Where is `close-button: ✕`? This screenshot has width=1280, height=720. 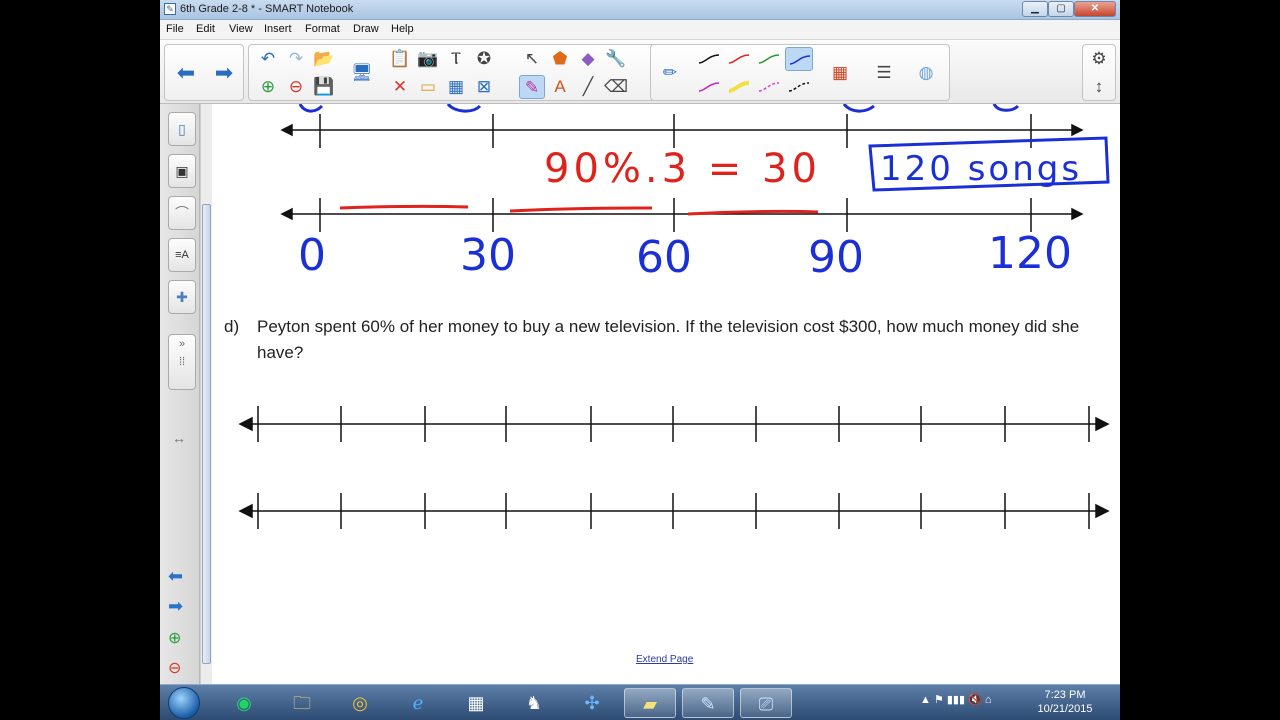 close-button: ✕ is located at coordinates (1095, 9).